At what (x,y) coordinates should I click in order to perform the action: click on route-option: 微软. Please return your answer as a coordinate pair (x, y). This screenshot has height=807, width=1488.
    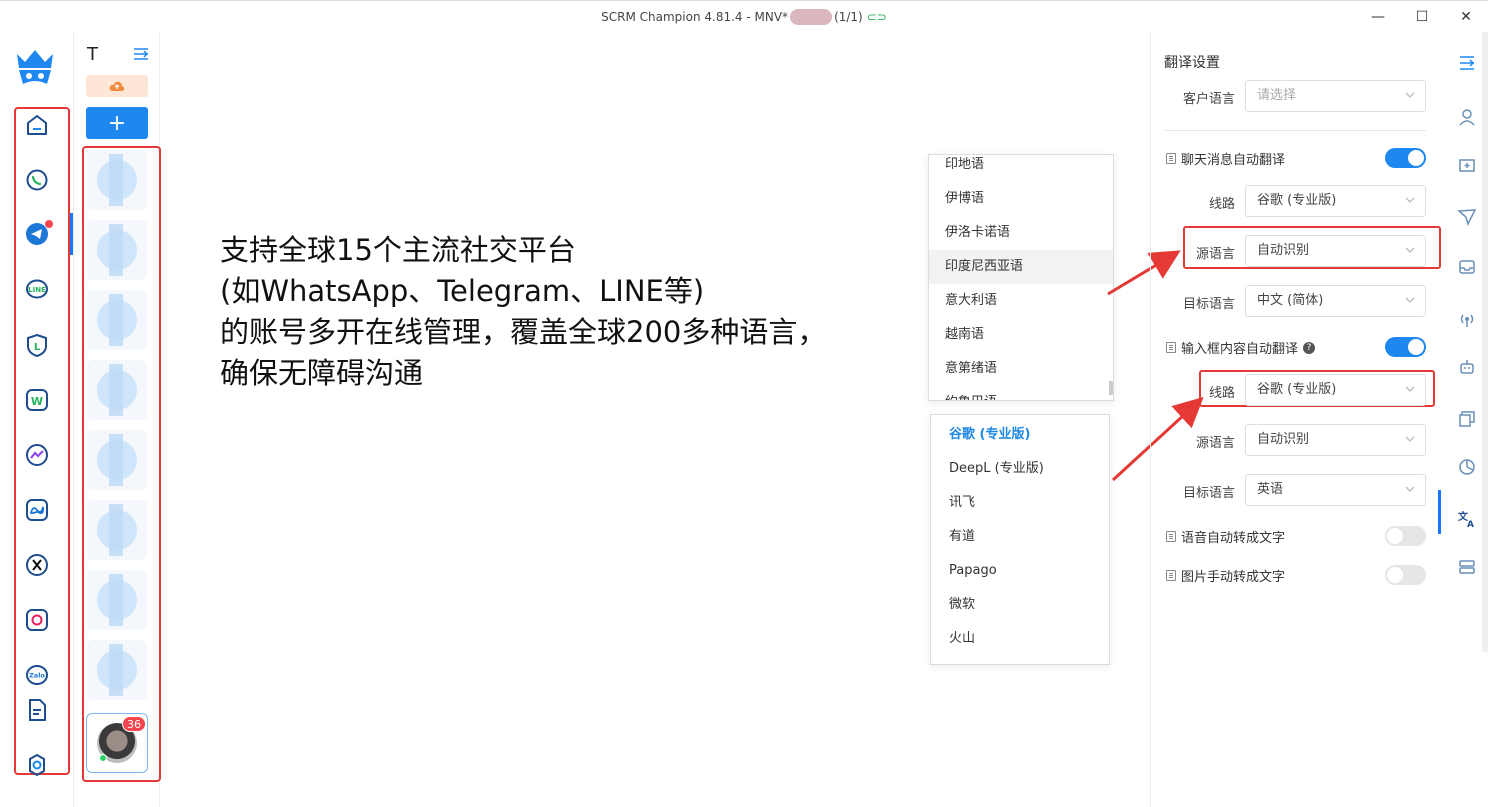
    Looking at the image, I should click on (1020, 605).